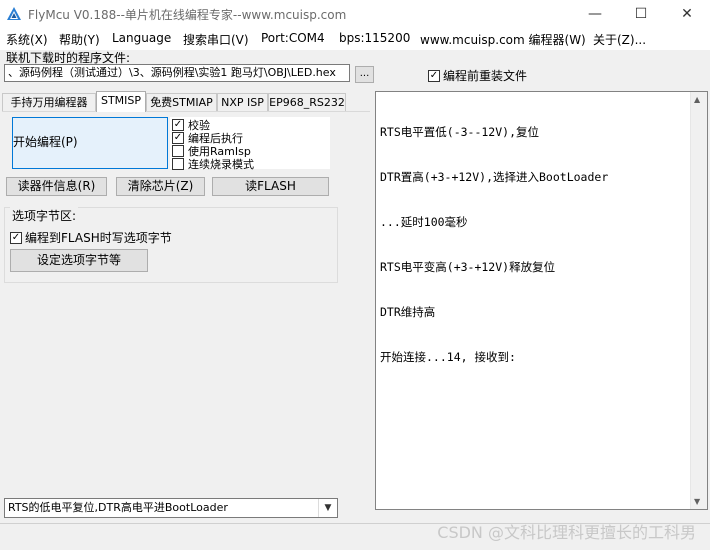 This screenshot has height=550, width=710. What do you see at coordinates (687, 14) in the screenshot?
I see `close-button: ✕` at bounding box center [687, 14].